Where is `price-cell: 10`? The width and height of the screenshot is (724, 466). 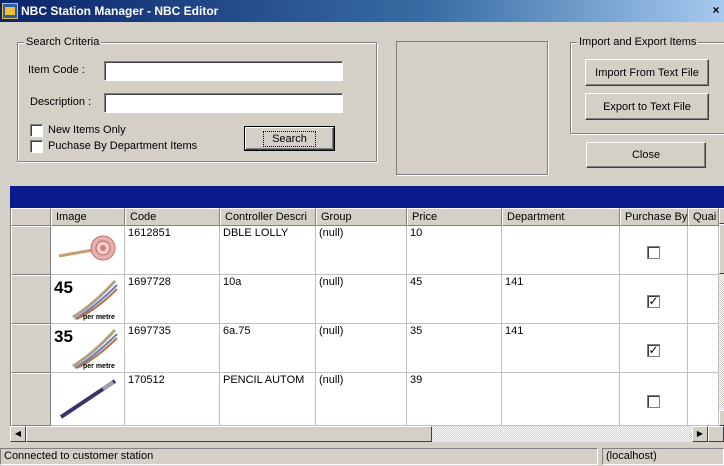
price-cell: 10 is located at coordinates (454, 250).